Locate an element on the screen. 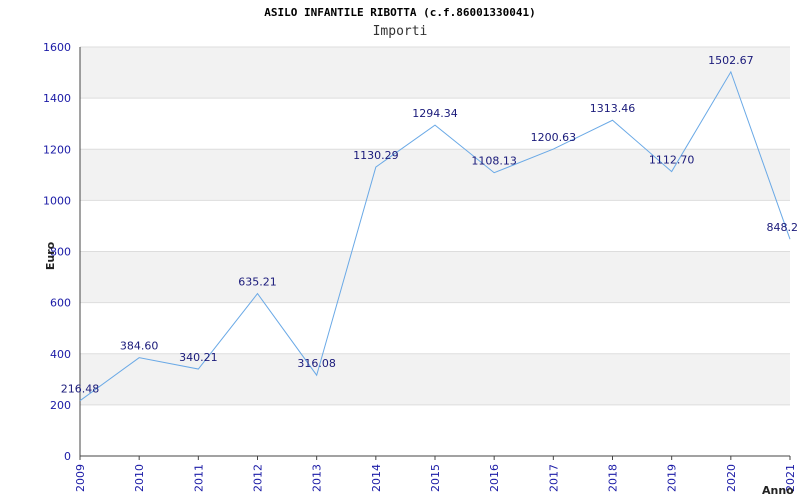 The width and height of the screenshot is (800, 500). data-label: 340.21 is located at coordinates (198, 357).